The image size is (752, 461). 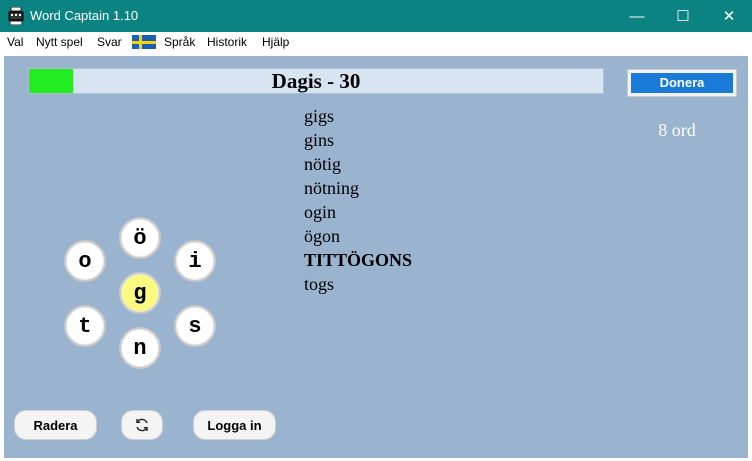 What do you see at coordinates (319, 116) in the screenshot?
I see `found-word: gigs` at bounding box center [319, 116].